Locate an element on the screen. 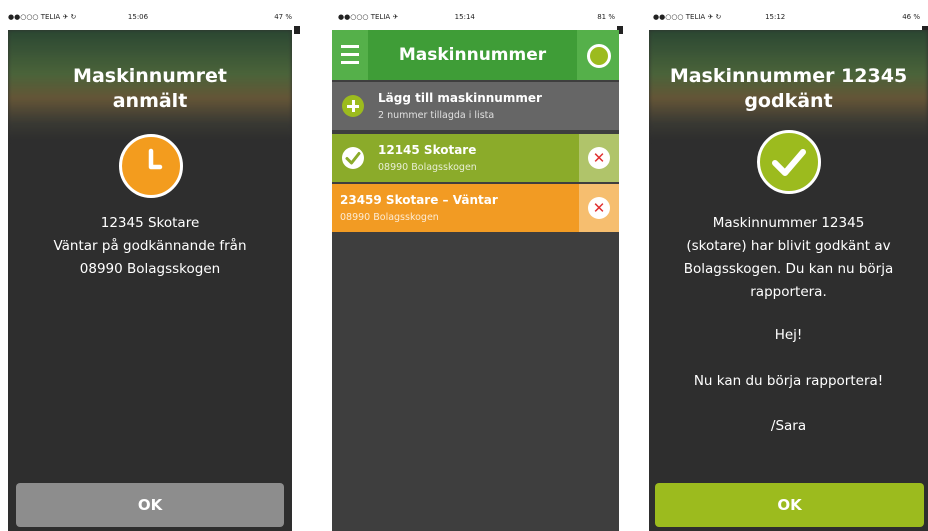 Image resolution: width=928 pixels, height=531 pixels. row-title: 12145 Skotare is located at coordinates (427, 150).